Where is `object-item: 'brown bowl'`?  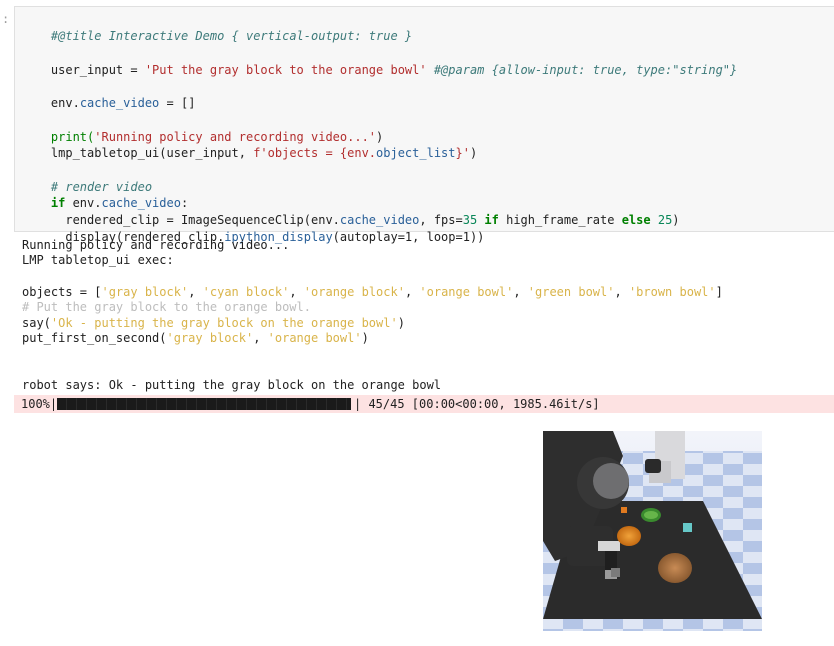
object-item: 'brown bowl' is located at coordinates (672, 292).